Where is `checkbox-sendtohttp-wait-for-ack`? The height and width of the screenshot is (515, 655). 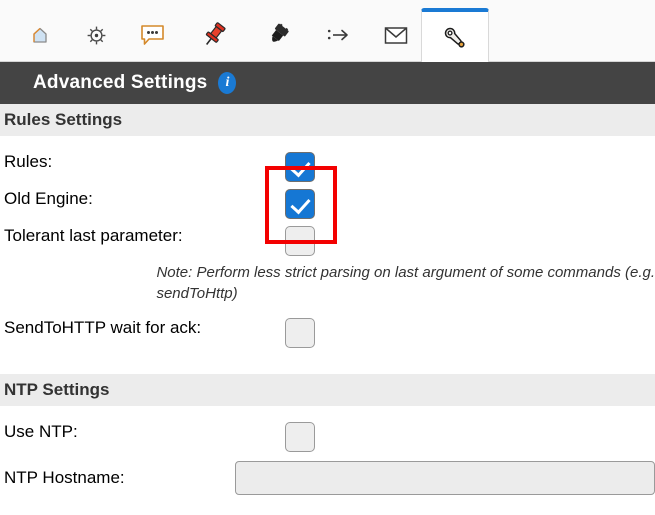 checkbox-sendtohttp-wait-for-ack is located at coordinates (300, 333).